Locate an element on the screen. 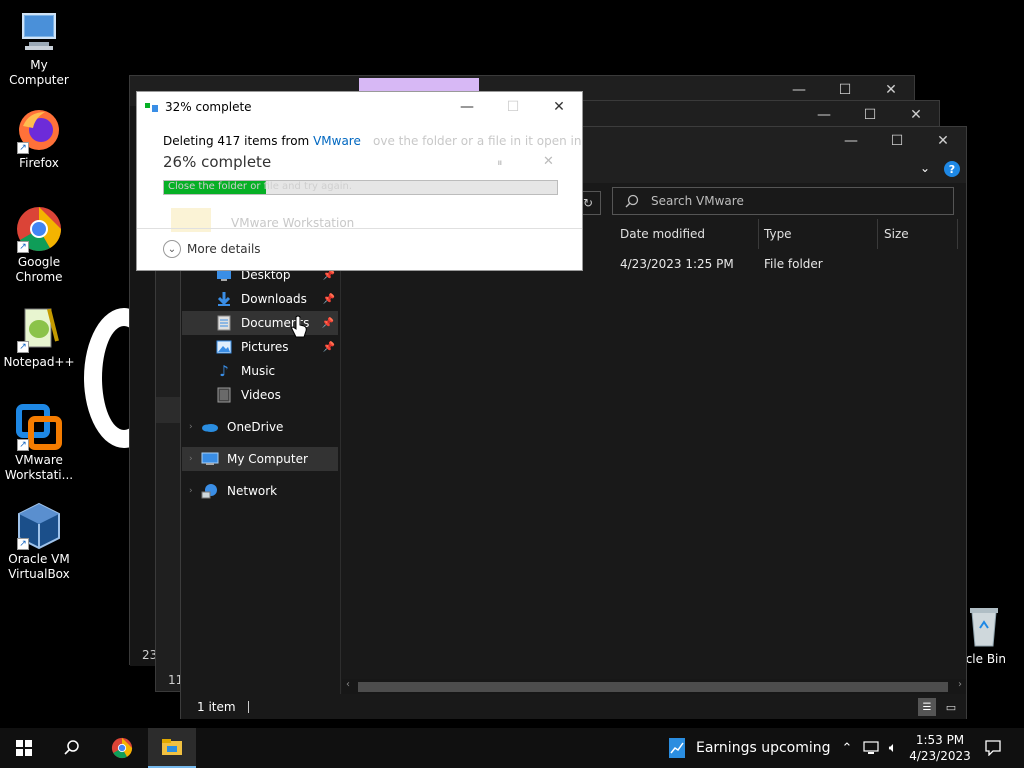 The image size is (1024, 768). column-header-date-modified: Date modified is located at coordinates (686, 234).